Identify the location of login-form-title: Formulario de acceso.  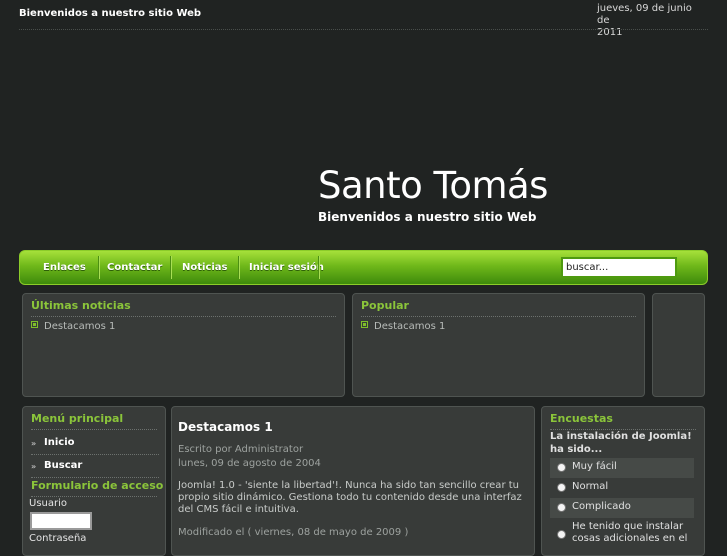
(97, 485).